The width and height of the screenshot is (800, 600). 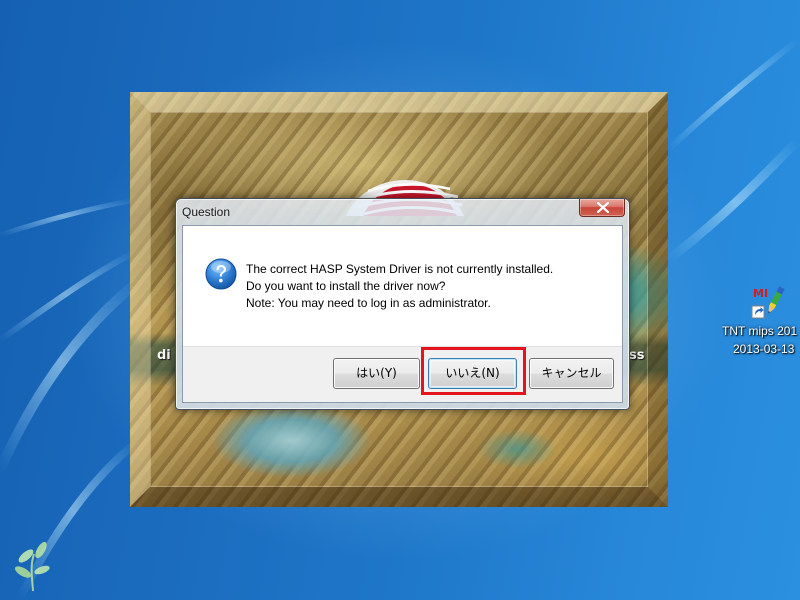 What do you see at coordinates (376, 373) in the screenshot?
I see `yes-button: はい(Y)` at bounding box center [376, 373].